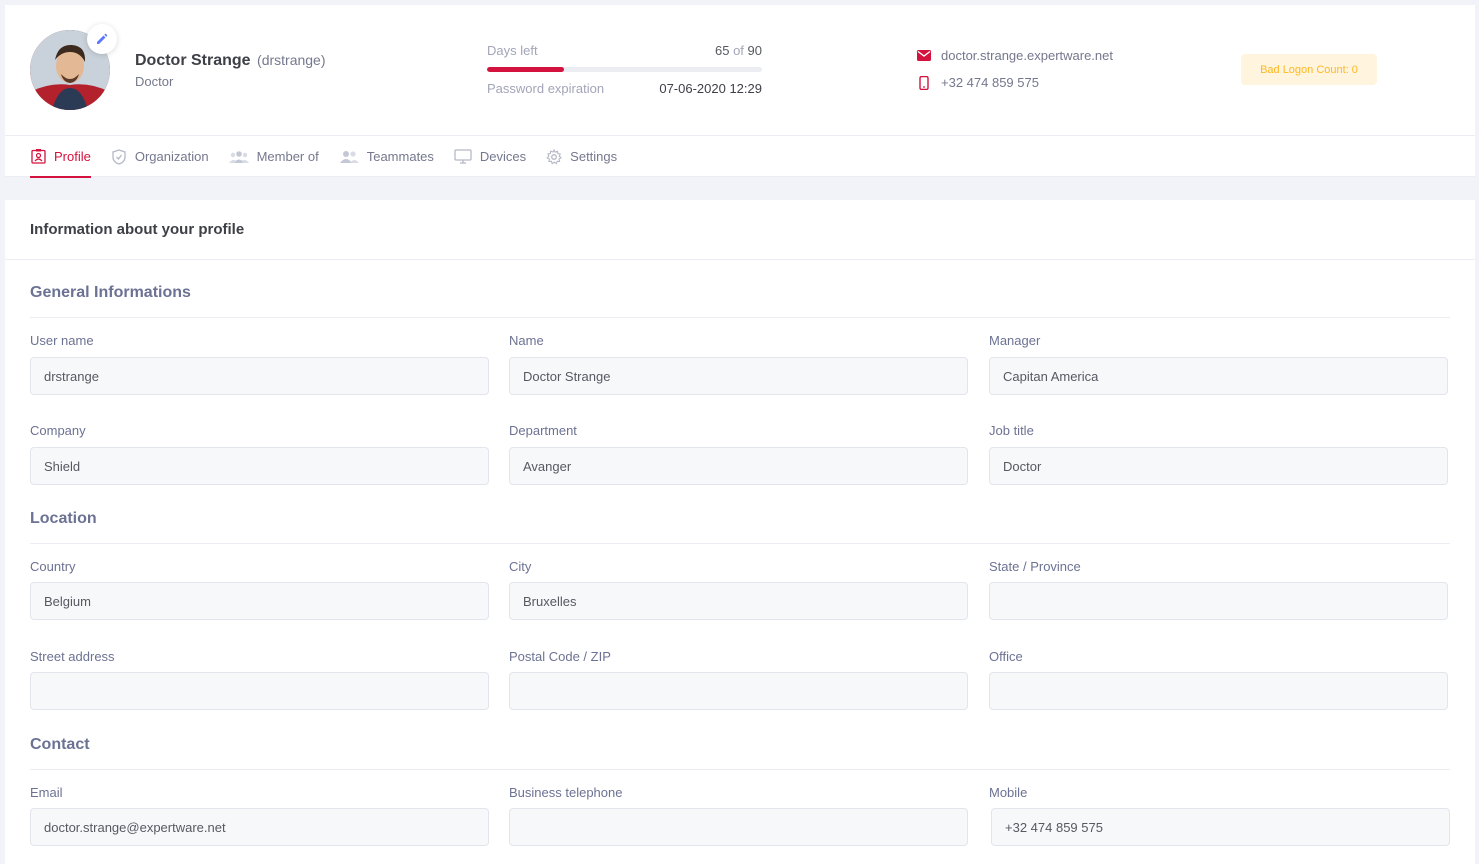 The width and height of the screenshot is (1479, 864). I want to click on days-of-word: of, so click(738, 50).